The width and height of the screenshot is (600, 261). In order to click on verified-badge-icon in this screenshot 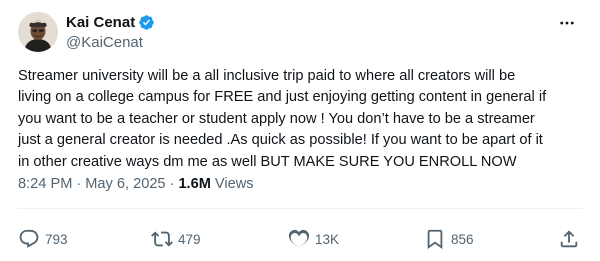, I will do `click(146, 22)`.